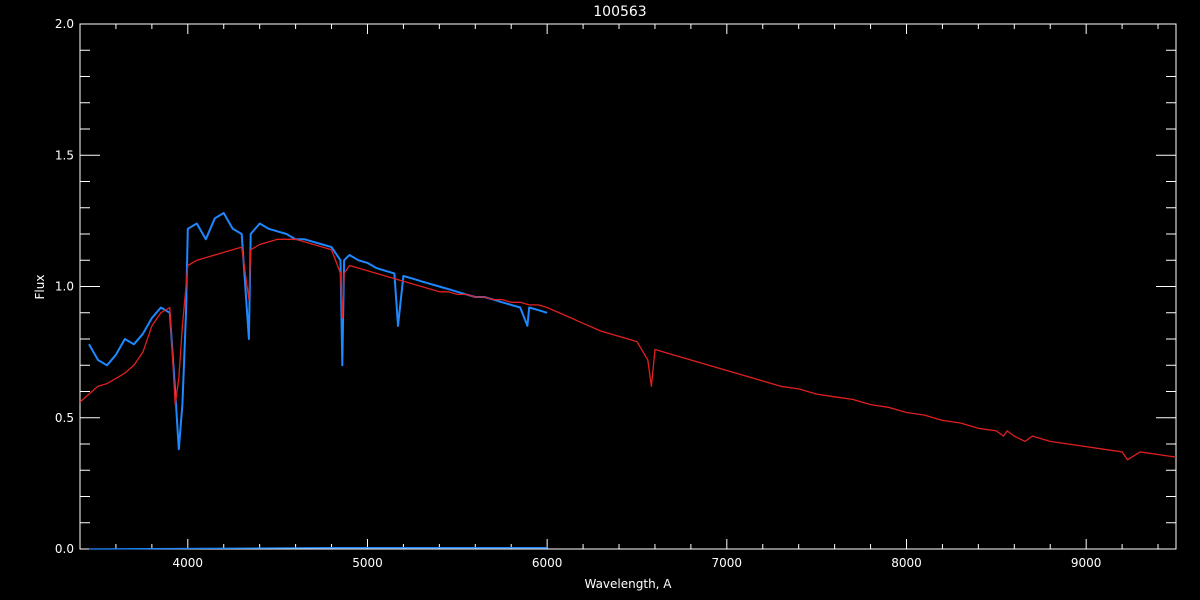  What do you see at coordinates (1086, 563) in the screenshot?
I see `x-tick-label: 9000` at bounding box center [1086, 563].